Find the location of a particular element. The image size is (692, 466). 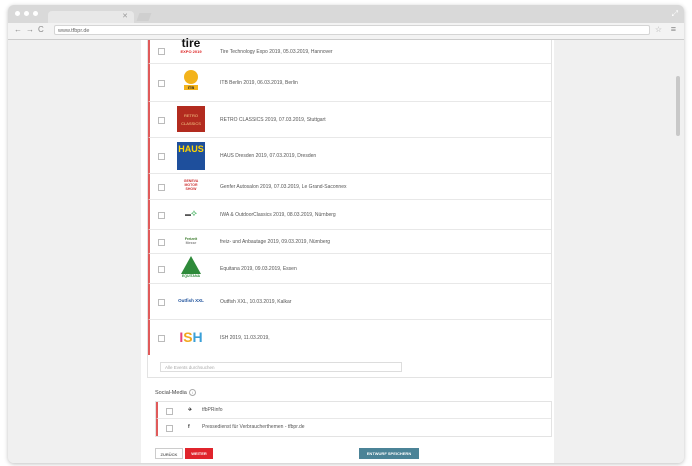

browser-tab: ✕ is located at coordinates (91, 17).